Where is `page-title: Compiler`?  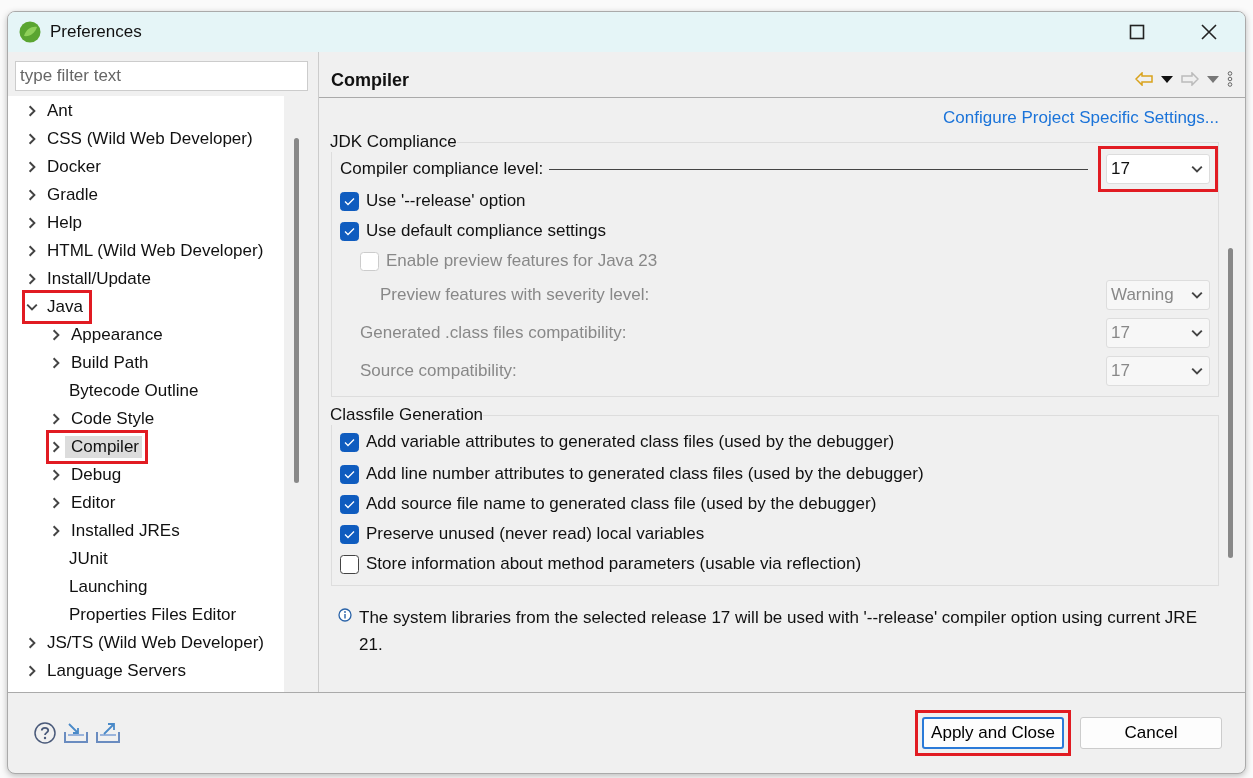 page-title: Compiler is located at coordinates (370, 80).